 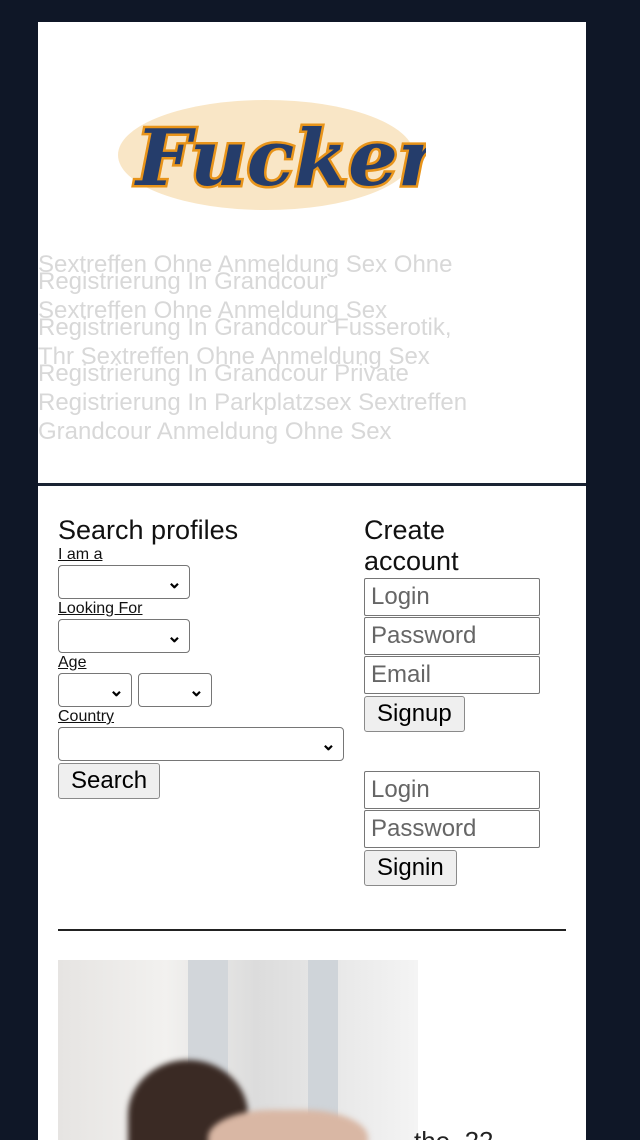 I want to click on country-select: ⌄, so click(x=201, y=744).